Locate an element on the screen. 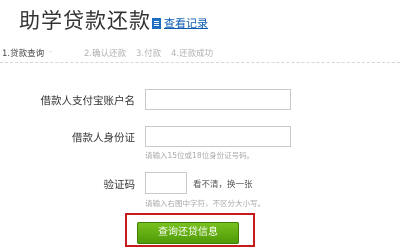 The image size is (400, 251). view-records-label: 查看记录 is located at coordinates (186, 23).